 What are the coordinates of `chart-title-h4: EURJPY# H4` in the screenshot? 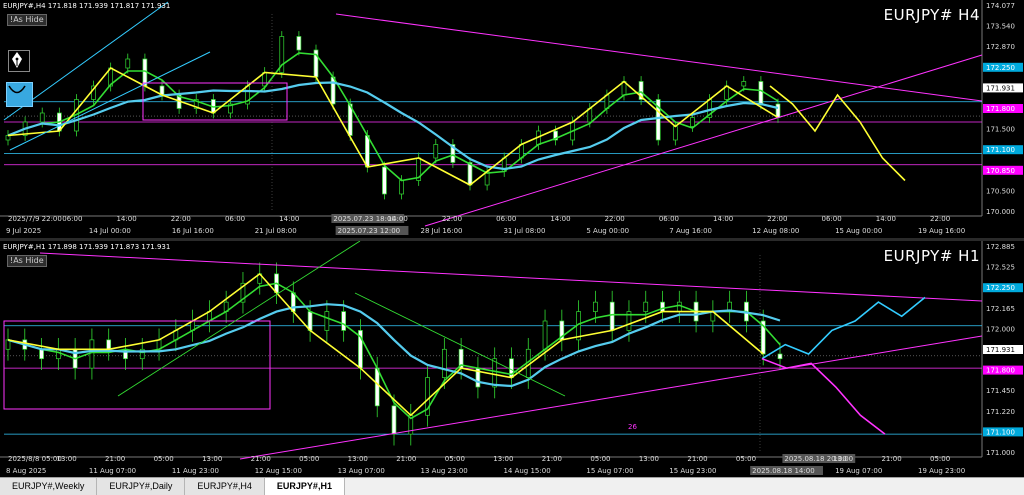 It's located at (931, 15).